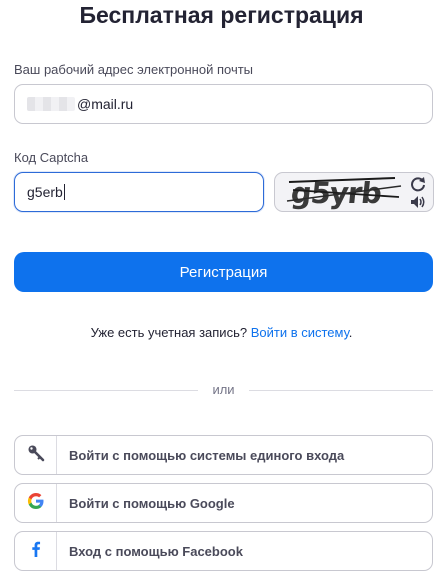 The width and height of the screenshot is (443, 579). Describe the element at coordinates (418, 202) in the screenshot. I see `speaker-icon` at that location.